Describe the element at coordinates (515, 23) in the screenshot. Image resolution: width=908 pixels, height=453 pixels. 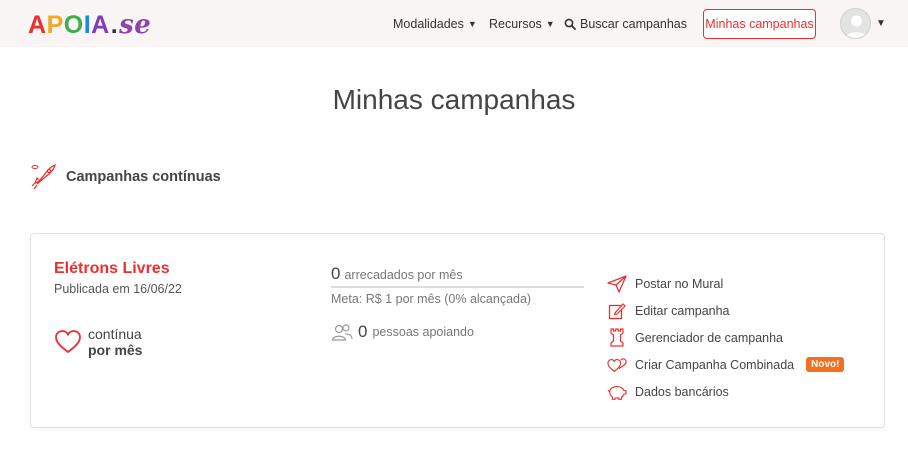
I see `nav-recursos-label: Recursos` at that location.